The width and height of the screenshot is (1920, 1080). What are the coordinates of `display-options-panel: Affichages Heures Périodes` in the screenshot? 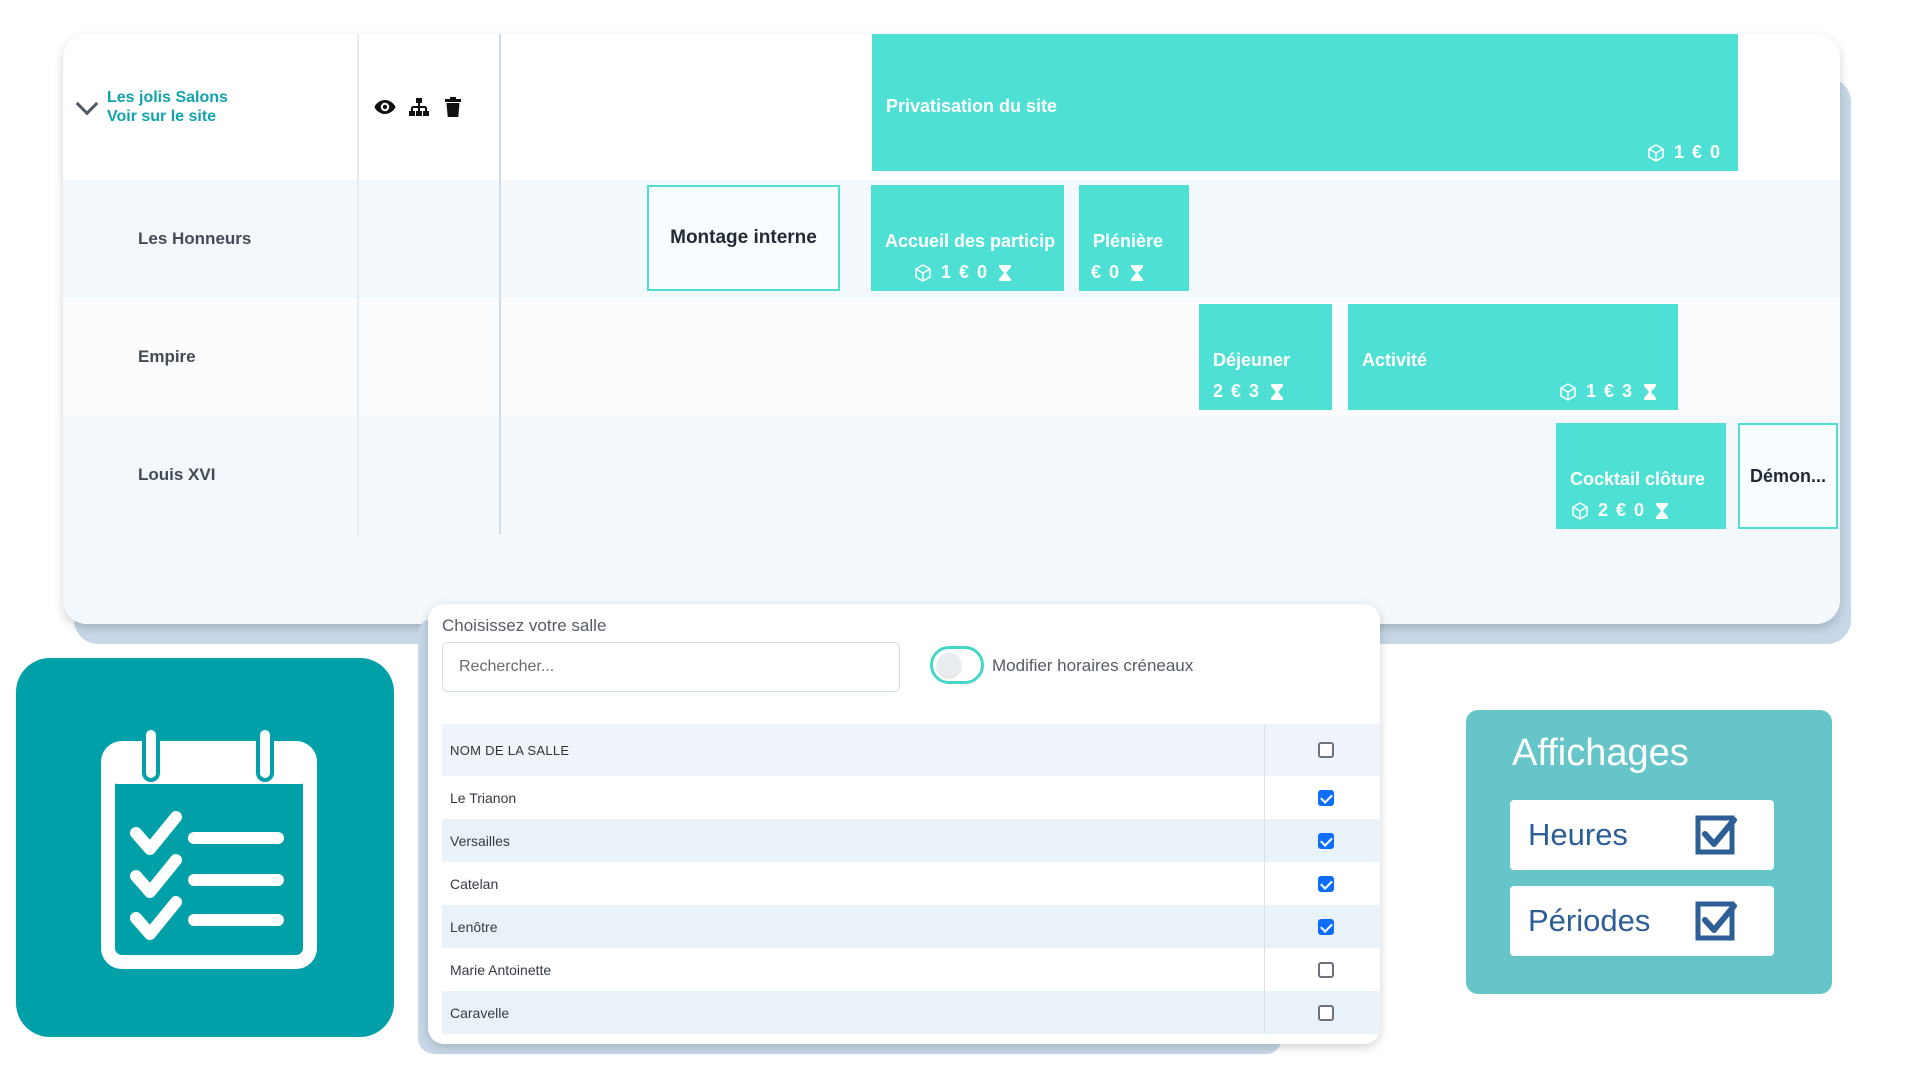 It's located at (1649, 852).